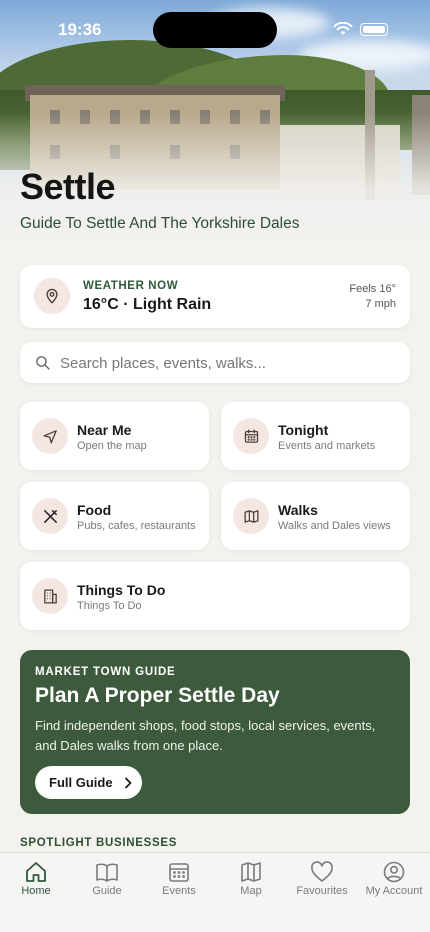 The height and width of the screenshot is (932, 430). I want to click on tile-walks: Walks Walks and Dales views, so click(315, 516).